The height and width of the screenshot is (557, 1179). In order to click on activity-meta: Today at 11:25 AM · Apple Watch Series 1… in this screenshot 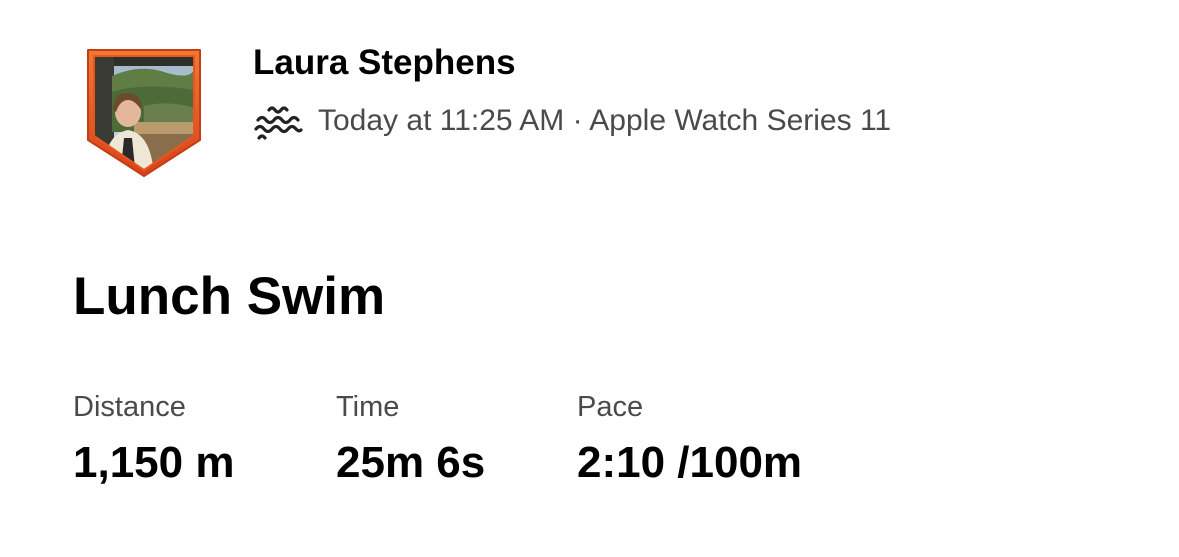, I will do `click(572, 121)`.